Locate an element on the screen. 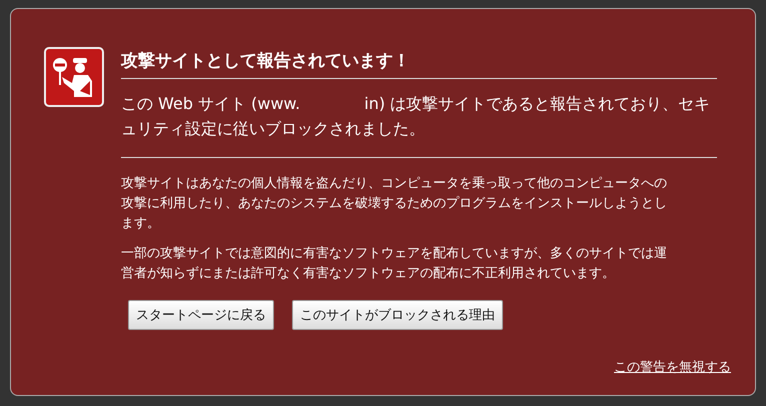 Image resolution: width=766 pixels, height=406 pixels. start-page-button: スタートページに戻る is located at coordinates (201, 315).